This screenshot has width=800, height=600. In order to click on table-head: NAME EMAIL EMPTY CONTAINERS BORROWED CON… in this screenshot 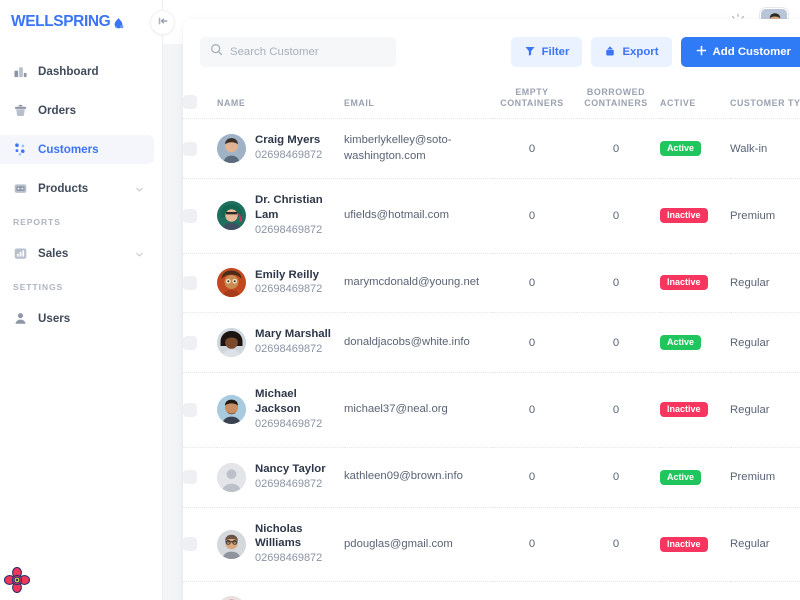, I will do `click(491, 103)`.